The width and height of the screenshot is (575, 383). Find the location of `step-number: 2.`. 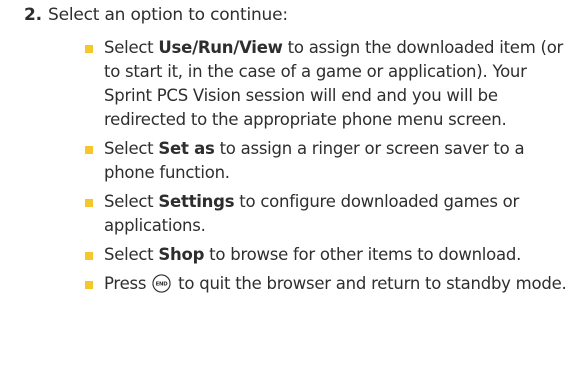

step-number: 2. is located at coordinates (33, 15).